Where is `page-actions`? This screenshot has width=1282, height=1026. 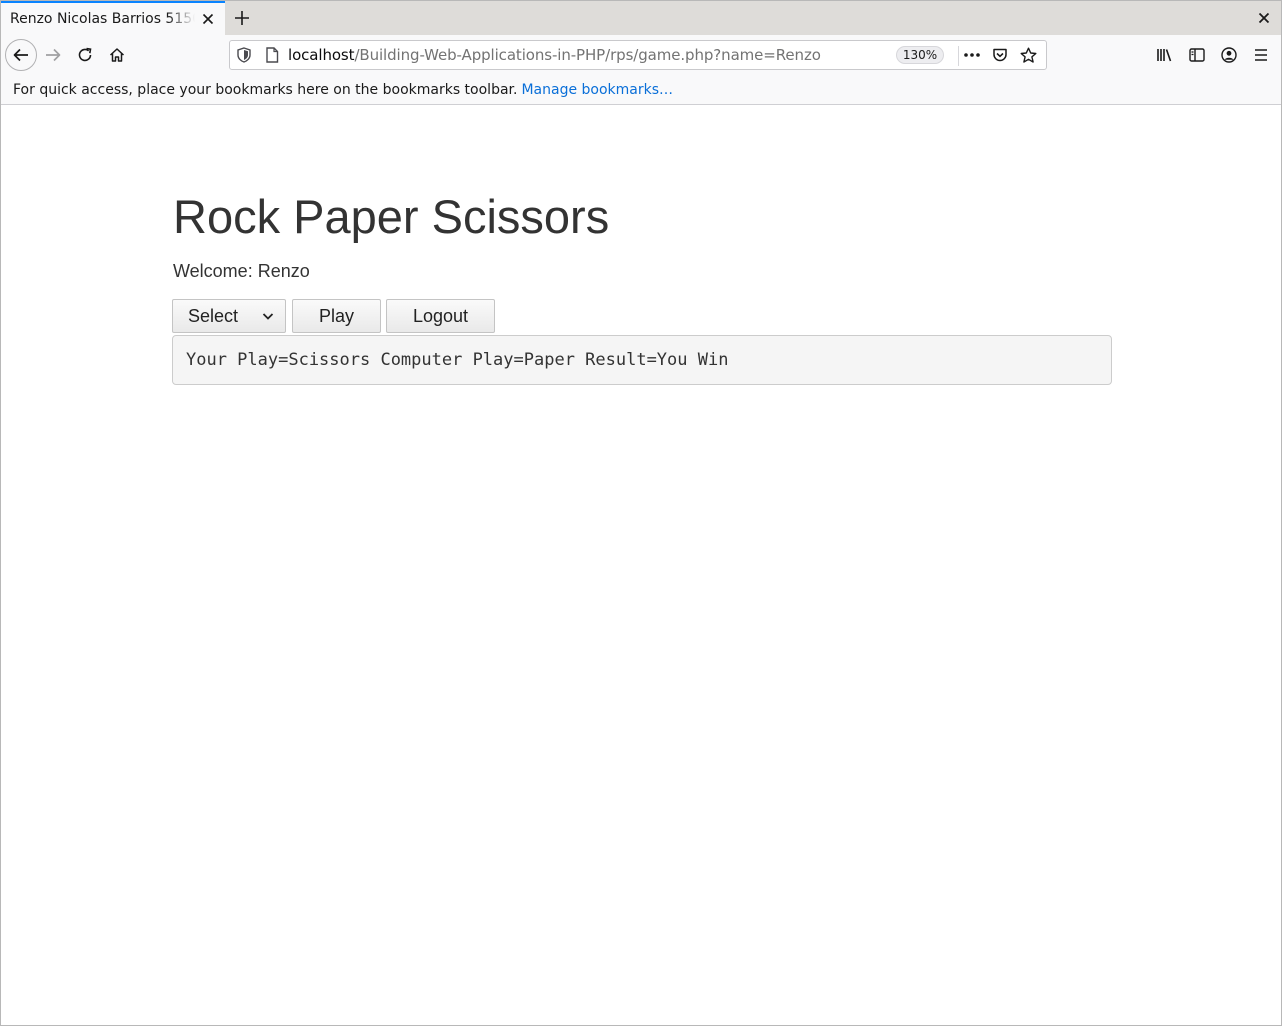 page-actions is located at coordinates (1000, 55).